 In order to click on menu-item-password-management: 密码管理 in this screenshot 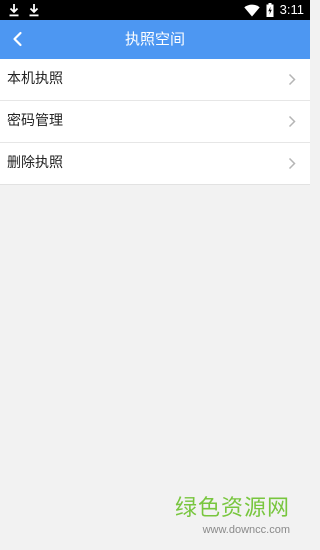, I will do `click(155, 122)`.